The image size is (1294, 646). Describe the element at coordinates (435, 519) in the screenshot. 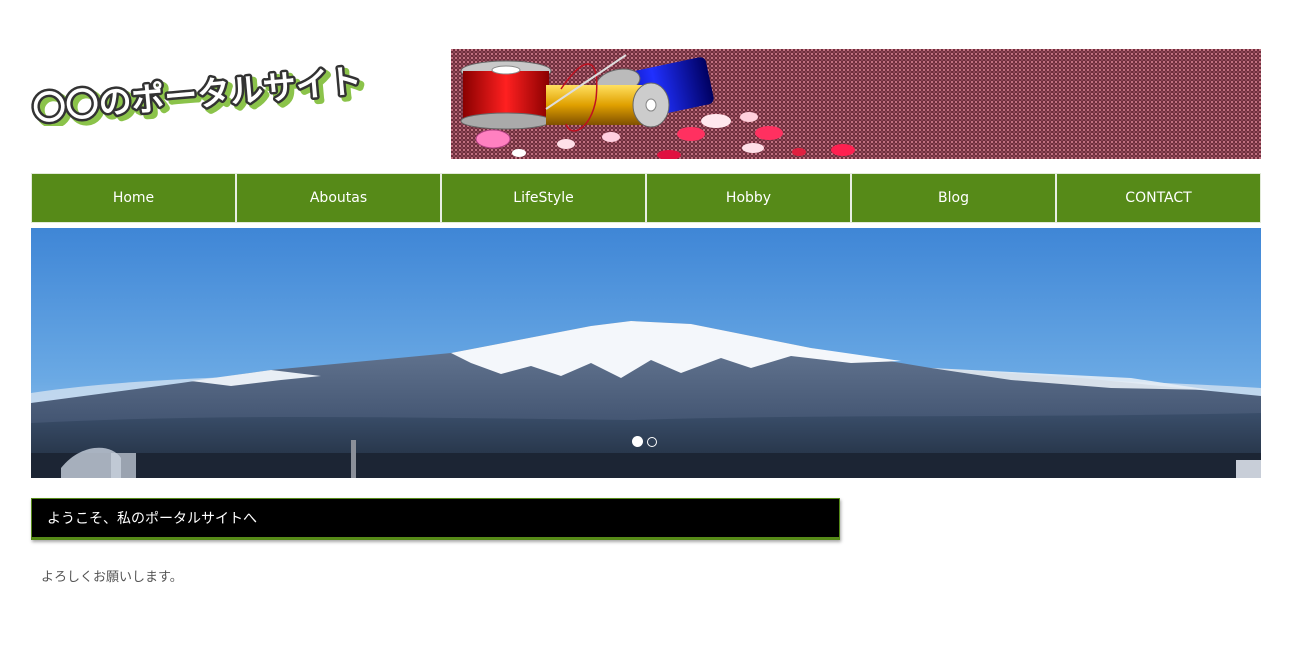

I see `welcome-heading: ようこそ、私のポータルサイトへ` at that location.